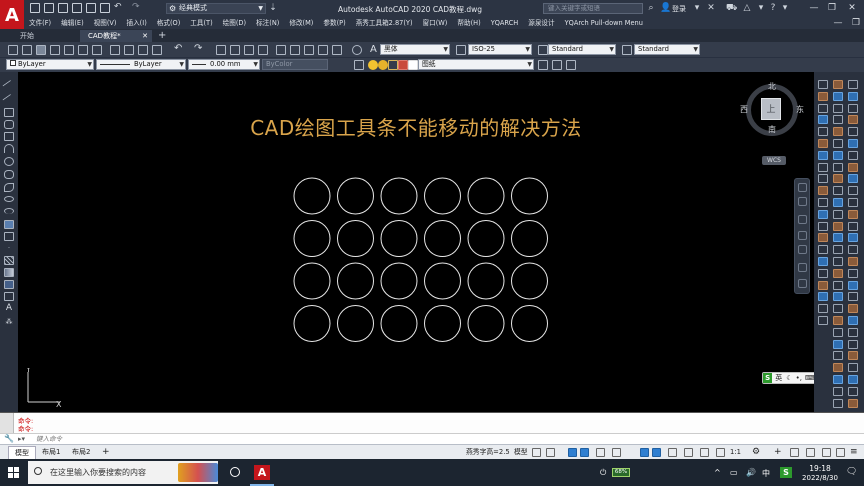  I want to click on maximize-button: ❐, so click(832, 8).